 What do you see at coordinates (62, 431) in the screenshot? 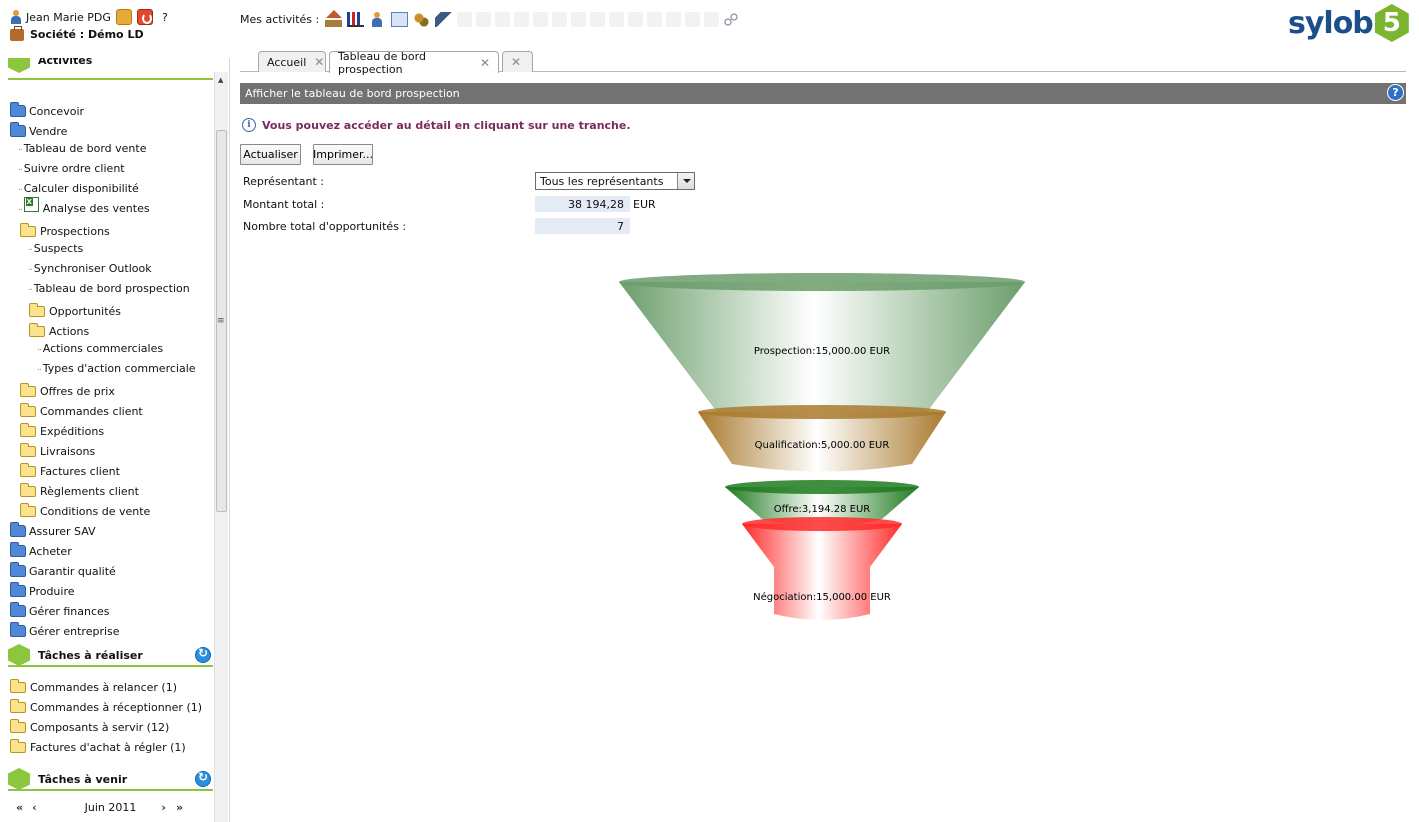
I see `sidebar-item: Expéditions` at bounding box center [62, 431].